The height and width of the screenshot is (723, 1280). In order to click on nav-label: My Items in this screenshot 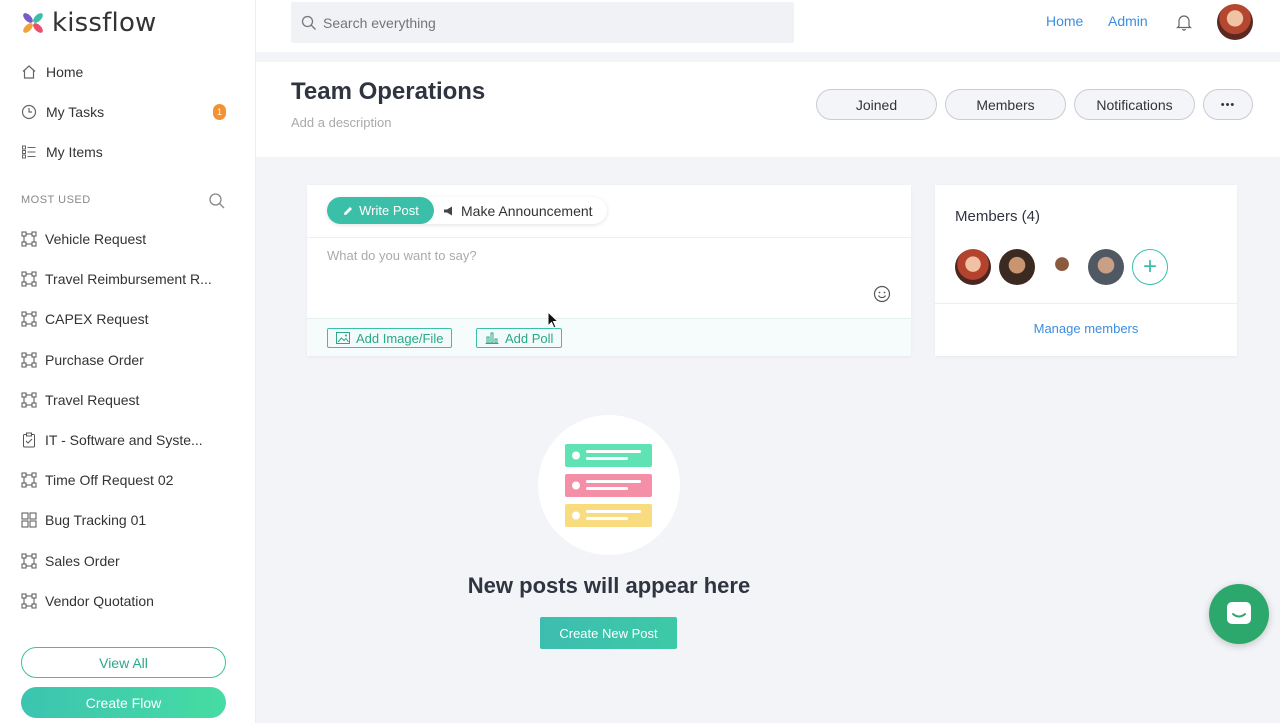, I will do `click(74, 152)`.